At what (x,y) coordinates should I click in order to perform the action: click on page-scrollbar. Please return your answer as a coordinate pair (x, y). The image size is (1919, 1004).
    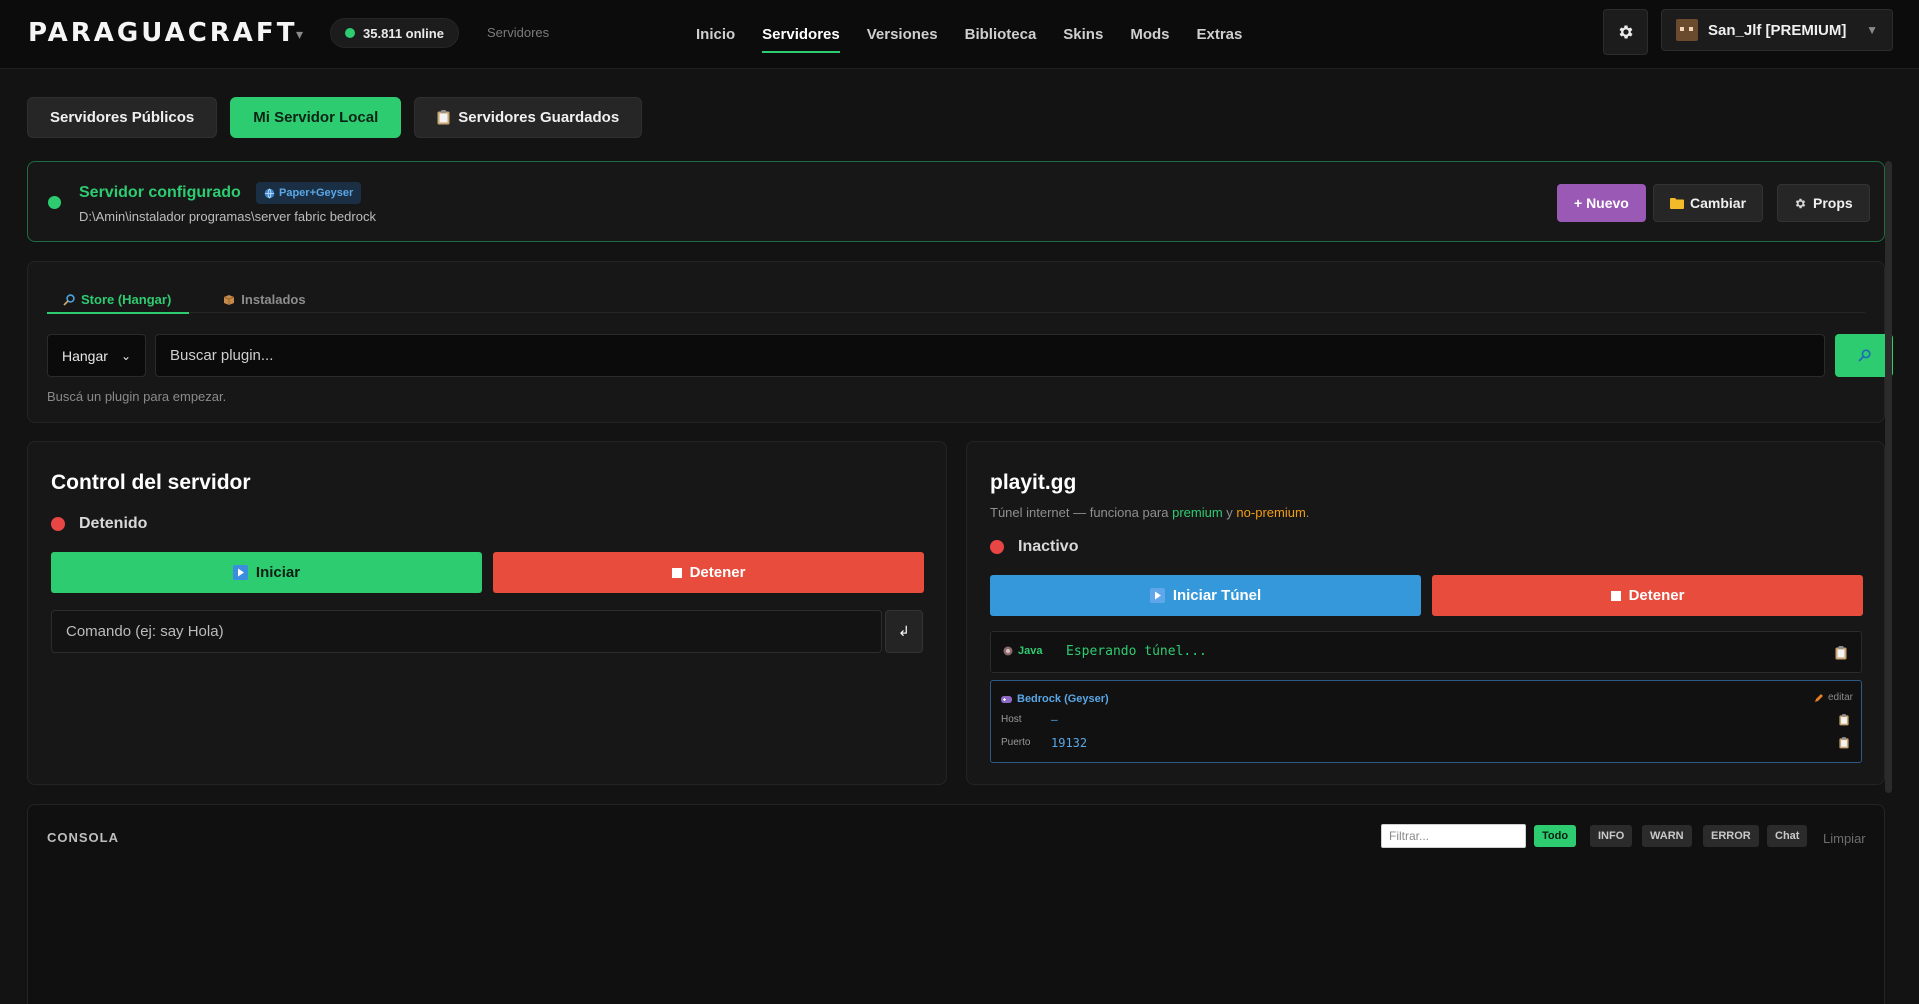
    Looking at the image, I should click on (1888, 477).